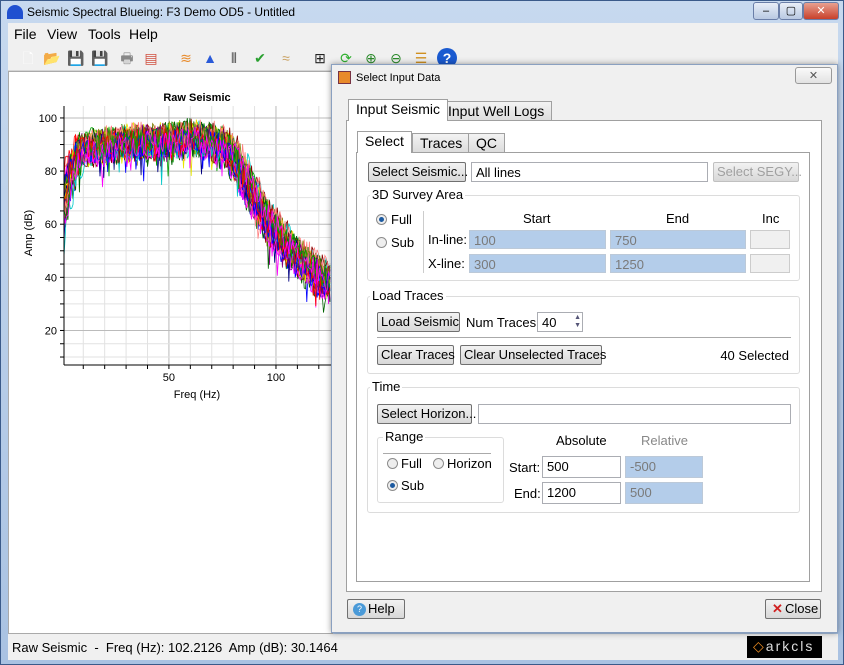 This screenshot has width=844, height=665. What do you see at coordinates (664, 440) in the screenshot?
I see `relative-header: Relative` at bounding box center [664, 440].